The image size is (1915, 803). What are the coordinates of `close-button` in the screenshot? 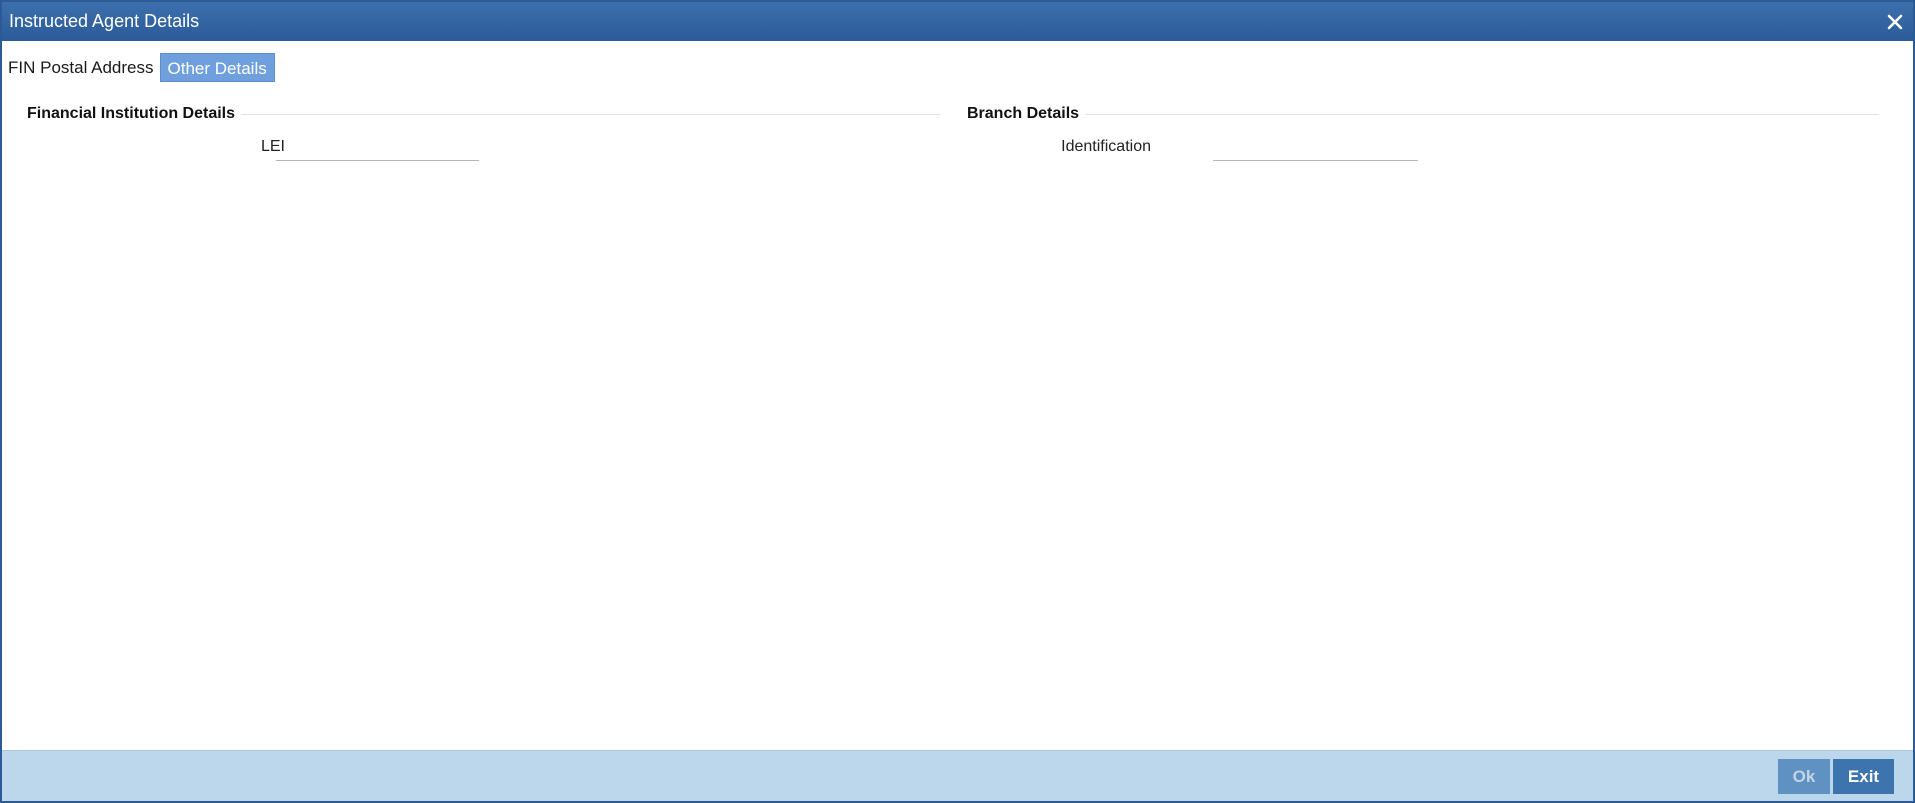 It's located at (1895, 22).